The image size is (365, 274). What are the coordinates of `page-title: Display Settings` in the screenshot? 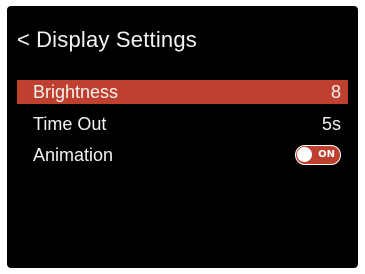 It's located at (117, 39).